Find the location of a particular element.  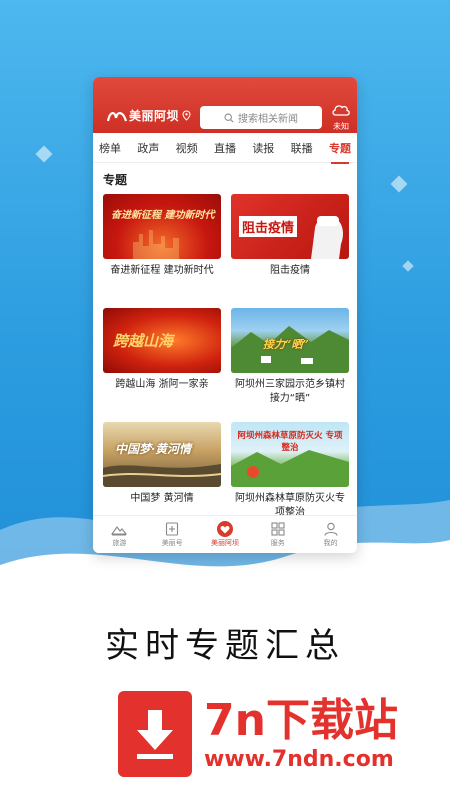

channel-tabs: 榜单 政声 视频 直播 读报 联播 专题 is located at coordinates (225, 148).